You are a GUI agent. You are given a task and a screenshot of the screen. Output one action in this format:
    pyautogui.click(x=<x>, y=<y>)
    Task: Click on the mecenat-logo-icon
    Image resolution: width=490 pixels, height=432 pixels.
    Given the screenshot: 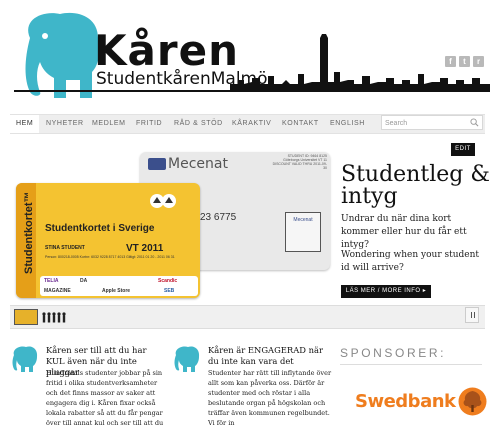 What is the action you would take?
    pyautogui.click(x=157, y=164)
    